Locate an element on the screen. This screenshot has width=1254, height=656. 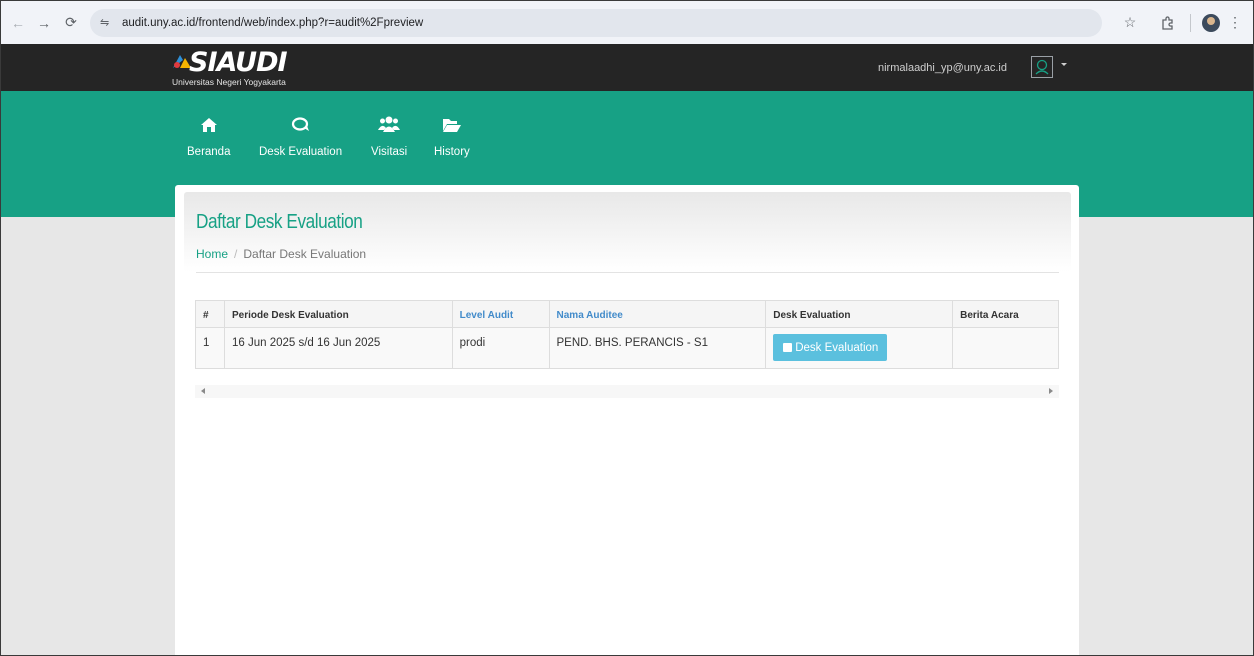
siaudi-logo: SIAUDI Universitas Negeri Yogyakarta is located at coordinates (251, 68).